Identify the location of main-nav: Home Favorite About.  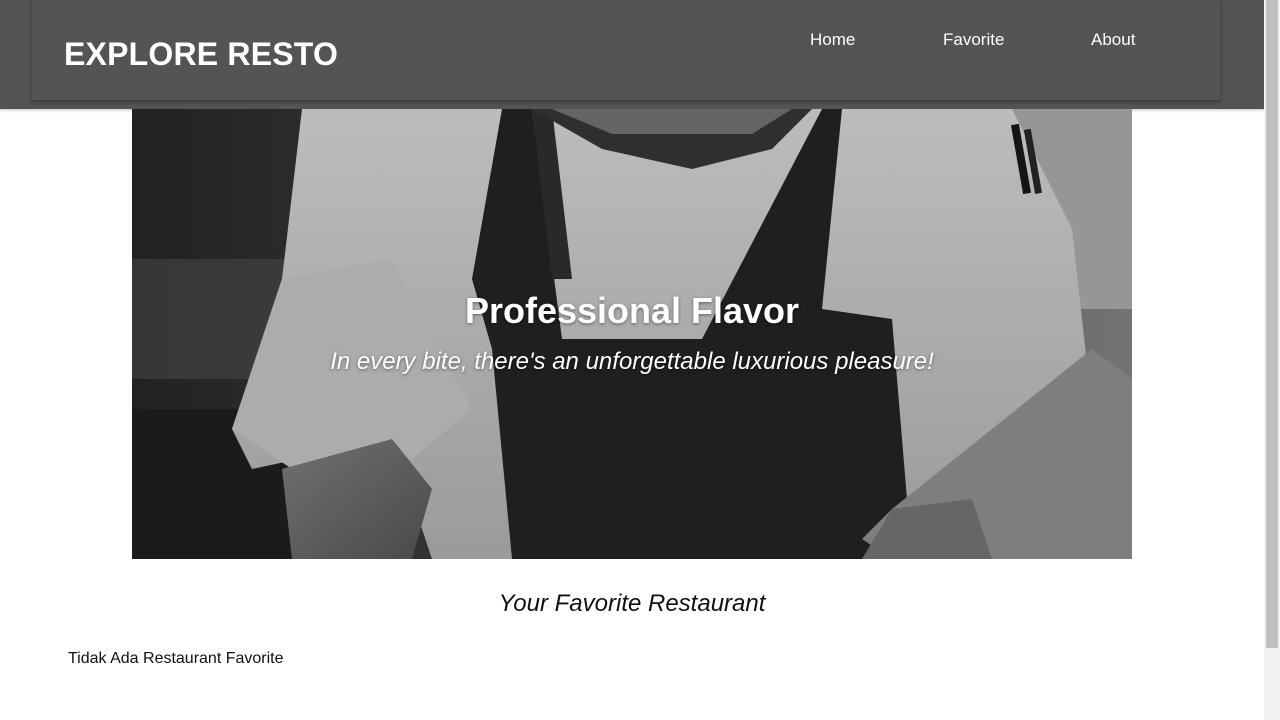
(982, 41).